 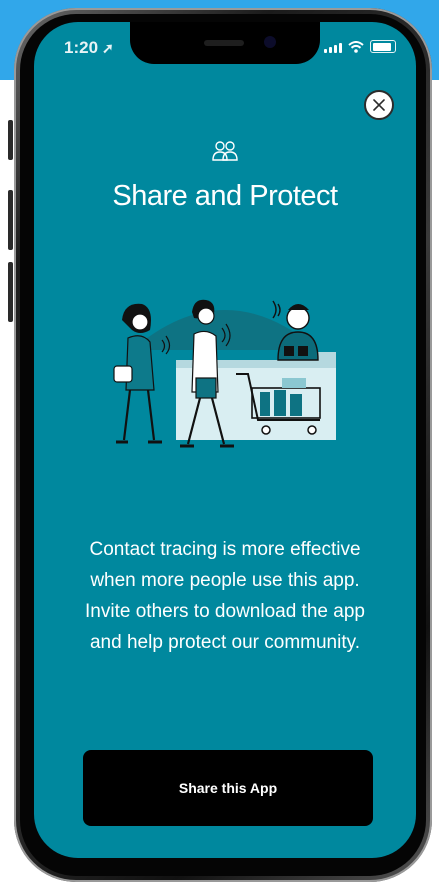 What do you see at coordinates (270, 42) in the screenshot?
I see `front-camera` at bounding box center [270, 42].